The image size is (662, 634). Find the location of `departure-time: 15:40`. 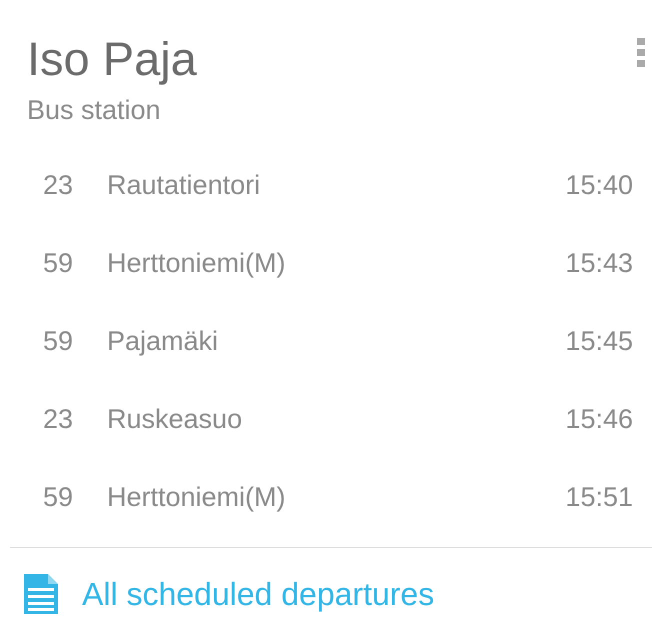

departure-time: 15:40 is located at coordinates (599, 185).